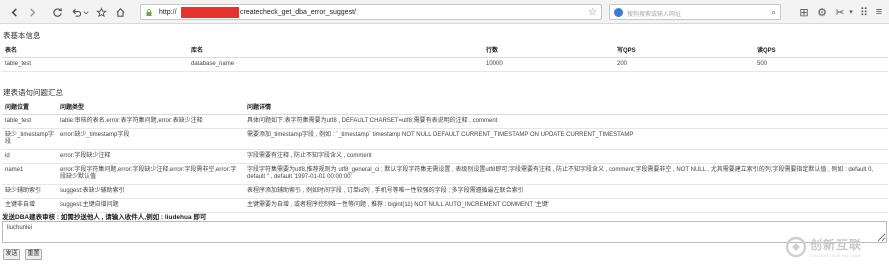 This screenshot has height=264, width=889. I want to click on chevron-down-icon, so click(86, 12).